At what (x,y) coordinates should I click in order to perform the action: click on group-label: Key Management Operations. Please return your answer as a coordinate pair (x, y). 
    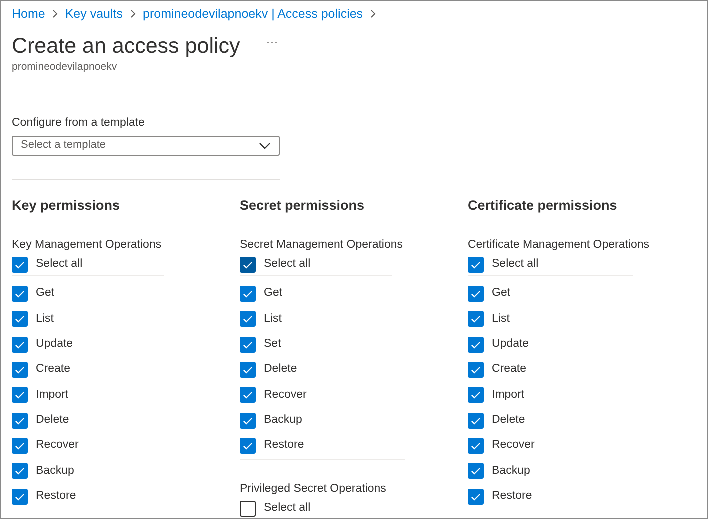
    Looking at the image, I should click on (87, 245).